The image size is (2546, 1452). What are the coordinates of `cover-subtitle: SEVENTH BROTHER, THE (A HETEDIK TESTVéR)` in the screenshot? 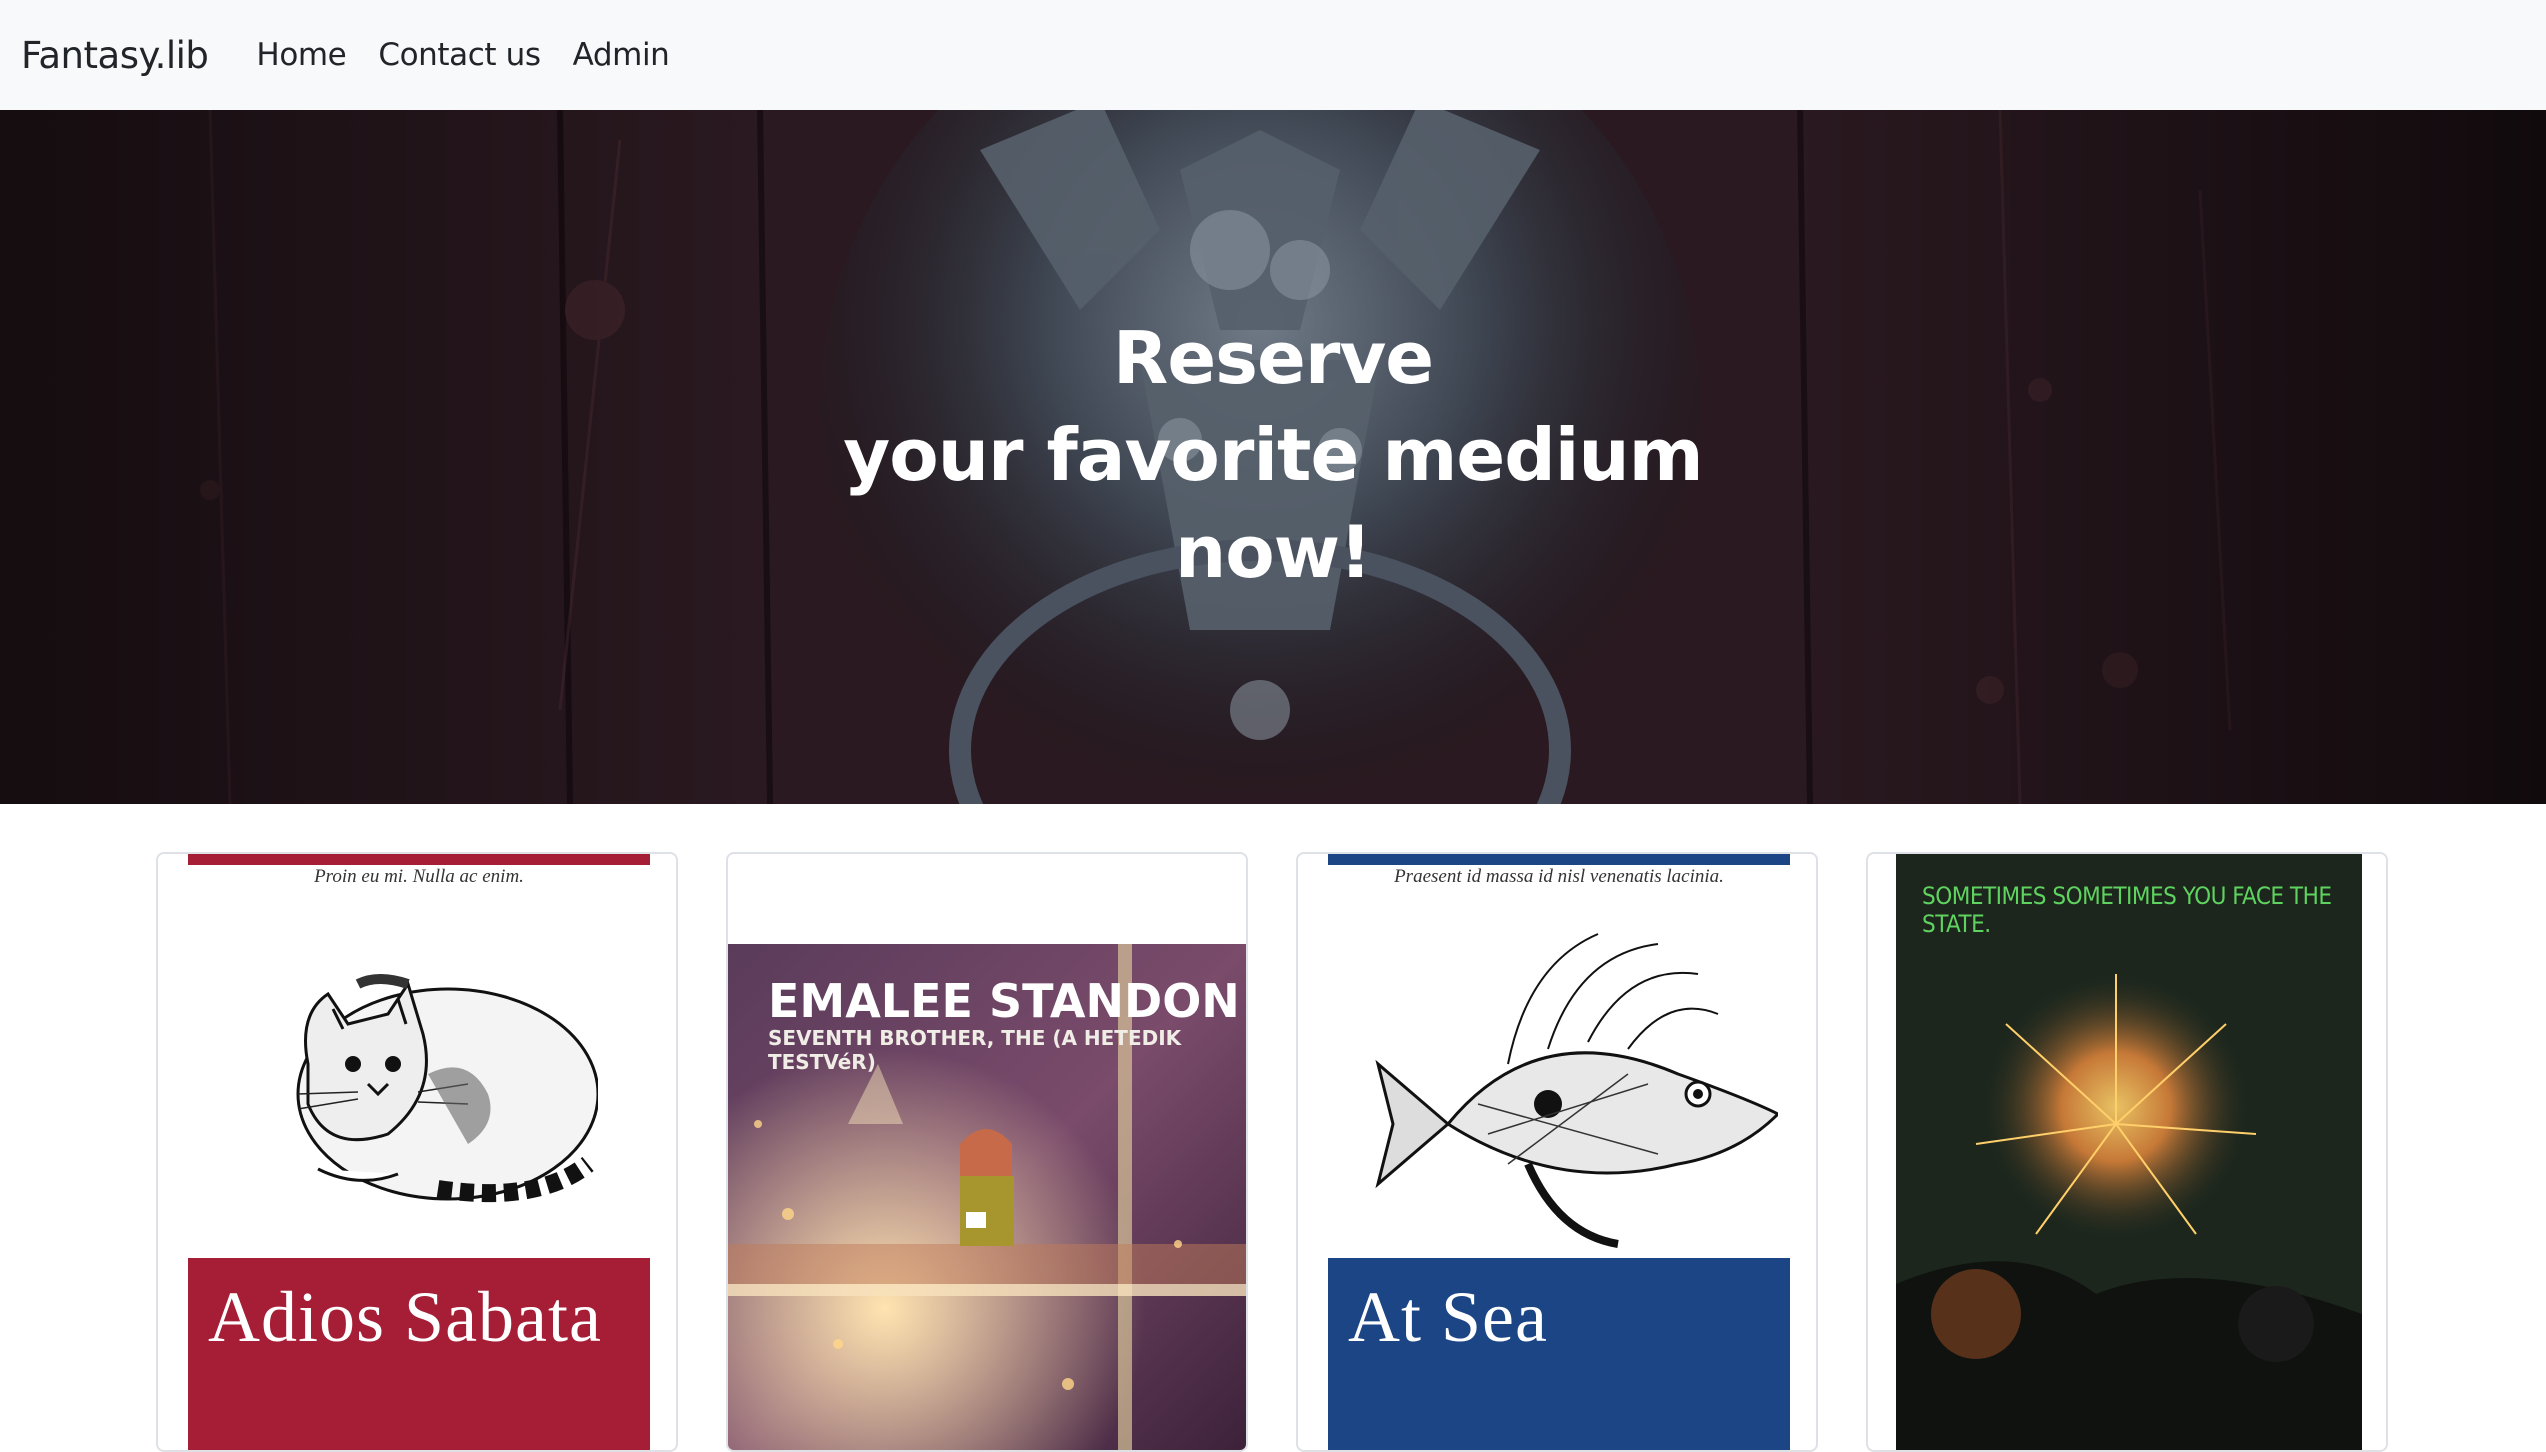 It's located at (975, 1050).